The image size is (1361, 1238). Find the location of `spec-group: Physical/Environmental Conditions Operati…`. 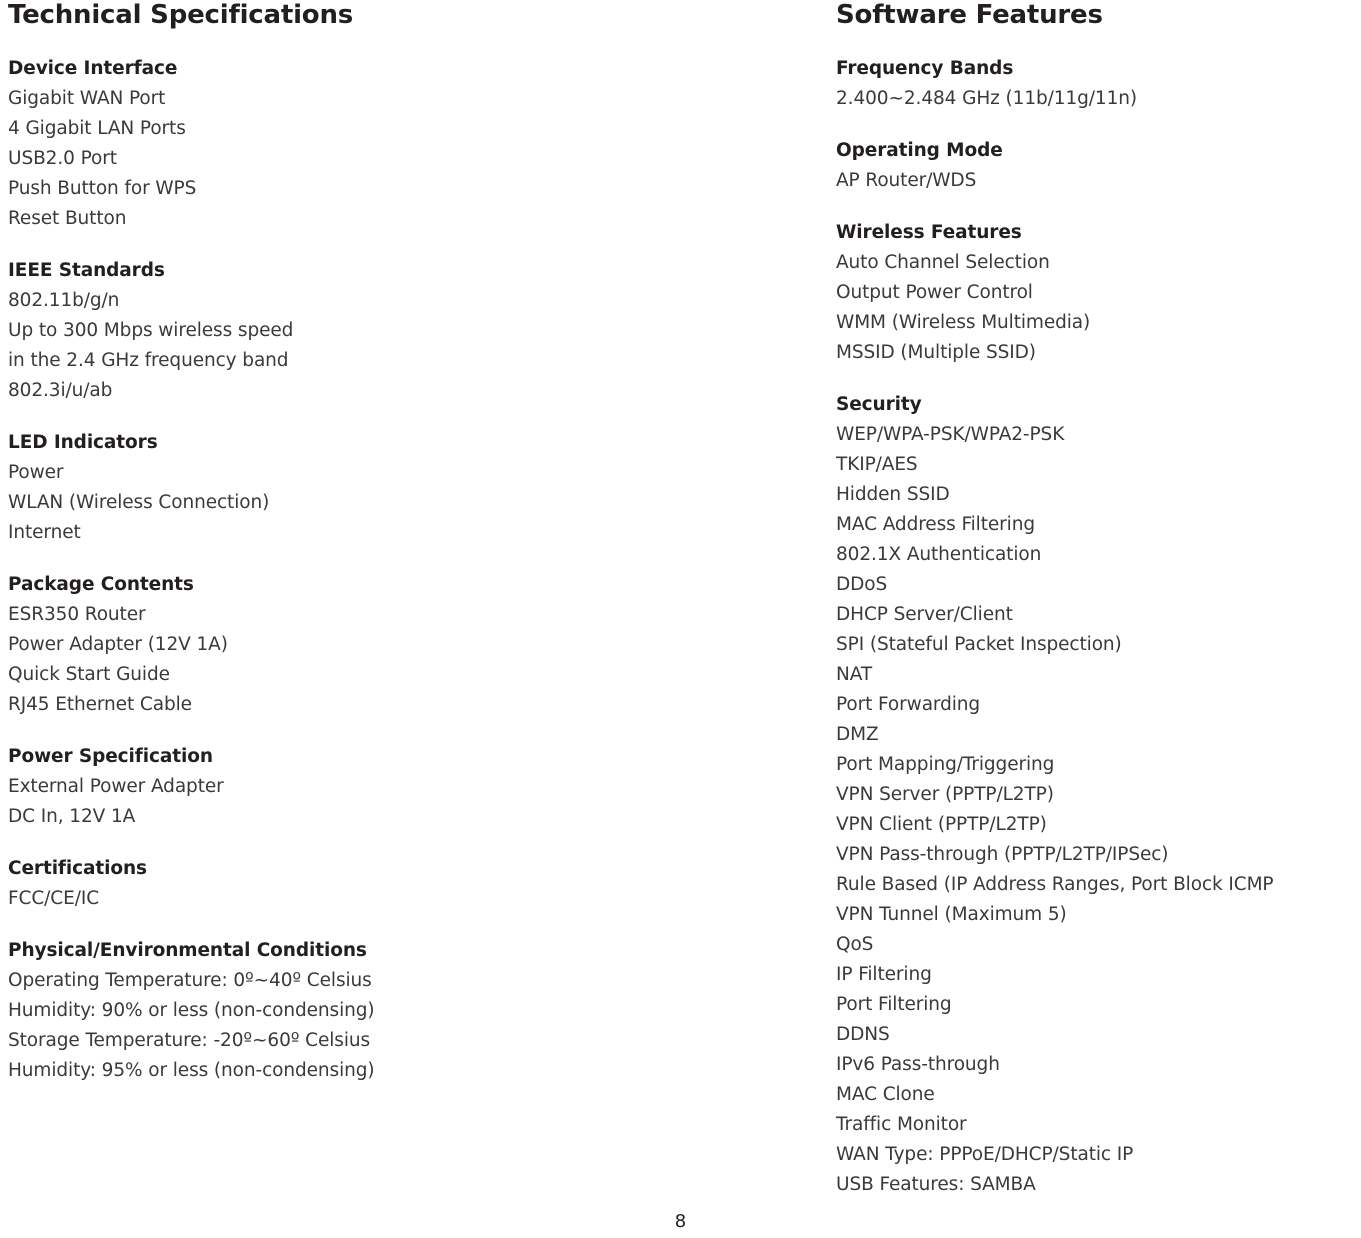

spec-group: Physical/Environmental Conditions Operati… is located at coordinates (328, 1011).